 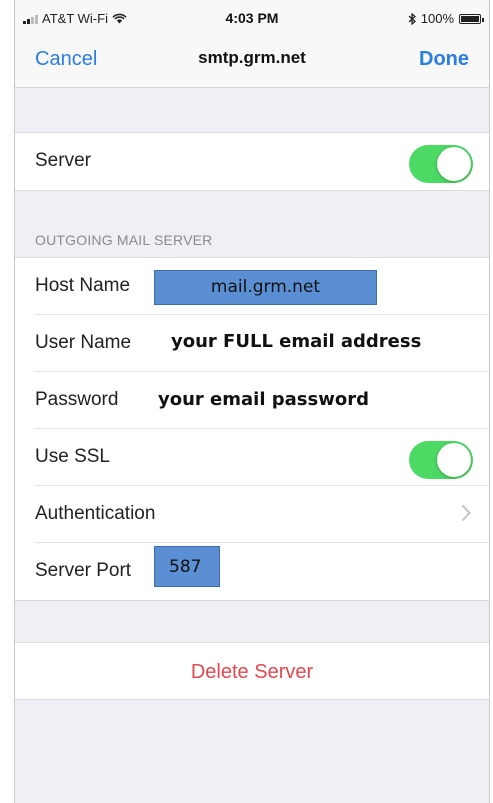 What do you see at coordinates (263, 399) in the screenshot?
I see `password-input: your email password` at bounding box center [263, 399].